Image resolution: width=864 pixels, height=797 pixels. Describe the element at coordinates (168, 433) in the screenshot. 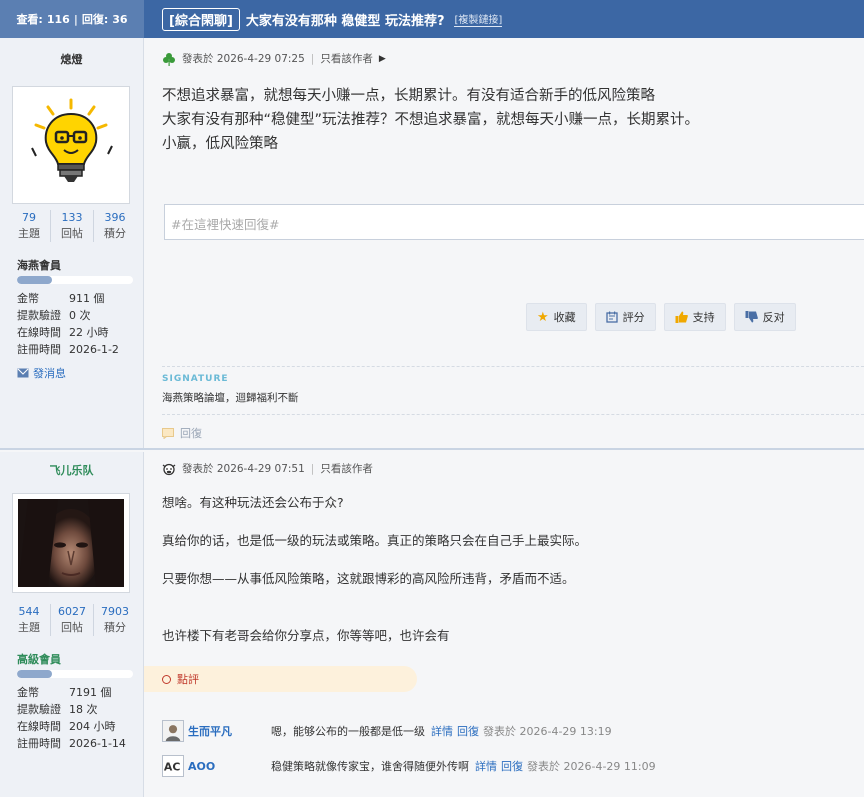

I see `comment-icon` at that location.